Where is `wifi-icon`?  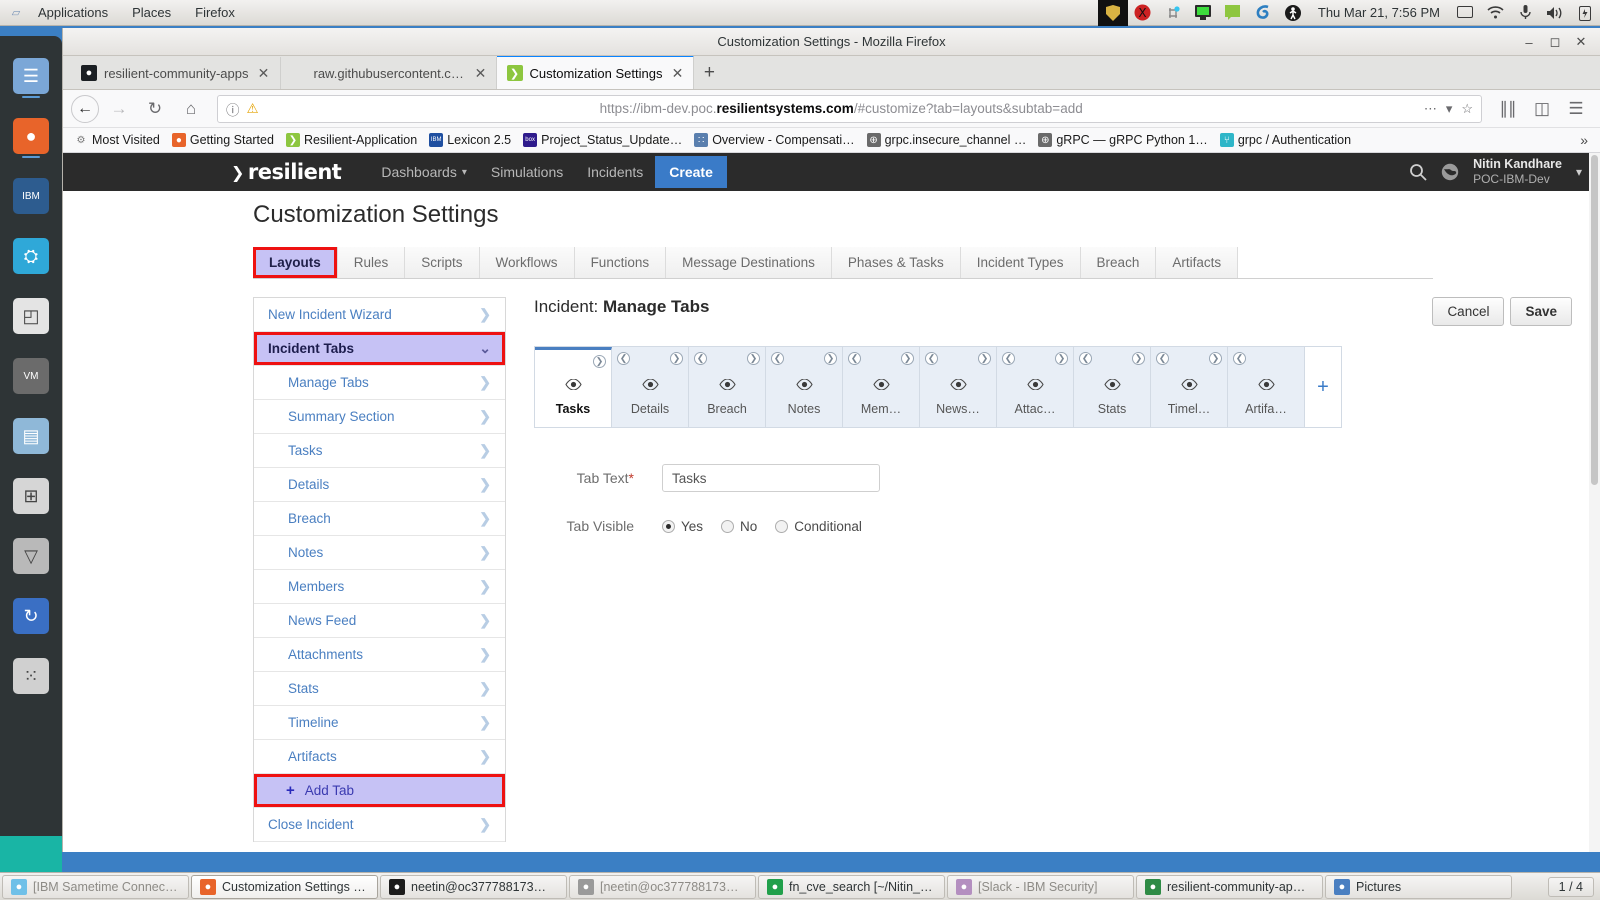
wifi-icon is located at coordinates (1495, 13).